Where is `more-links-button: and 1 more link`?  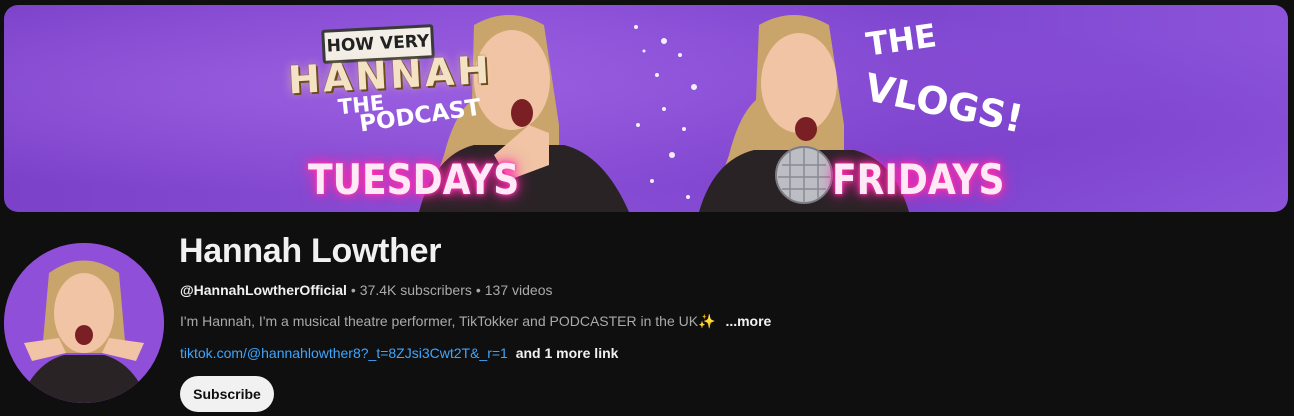
more-links-button: and 1 more link is located at coordinates (567, 353).